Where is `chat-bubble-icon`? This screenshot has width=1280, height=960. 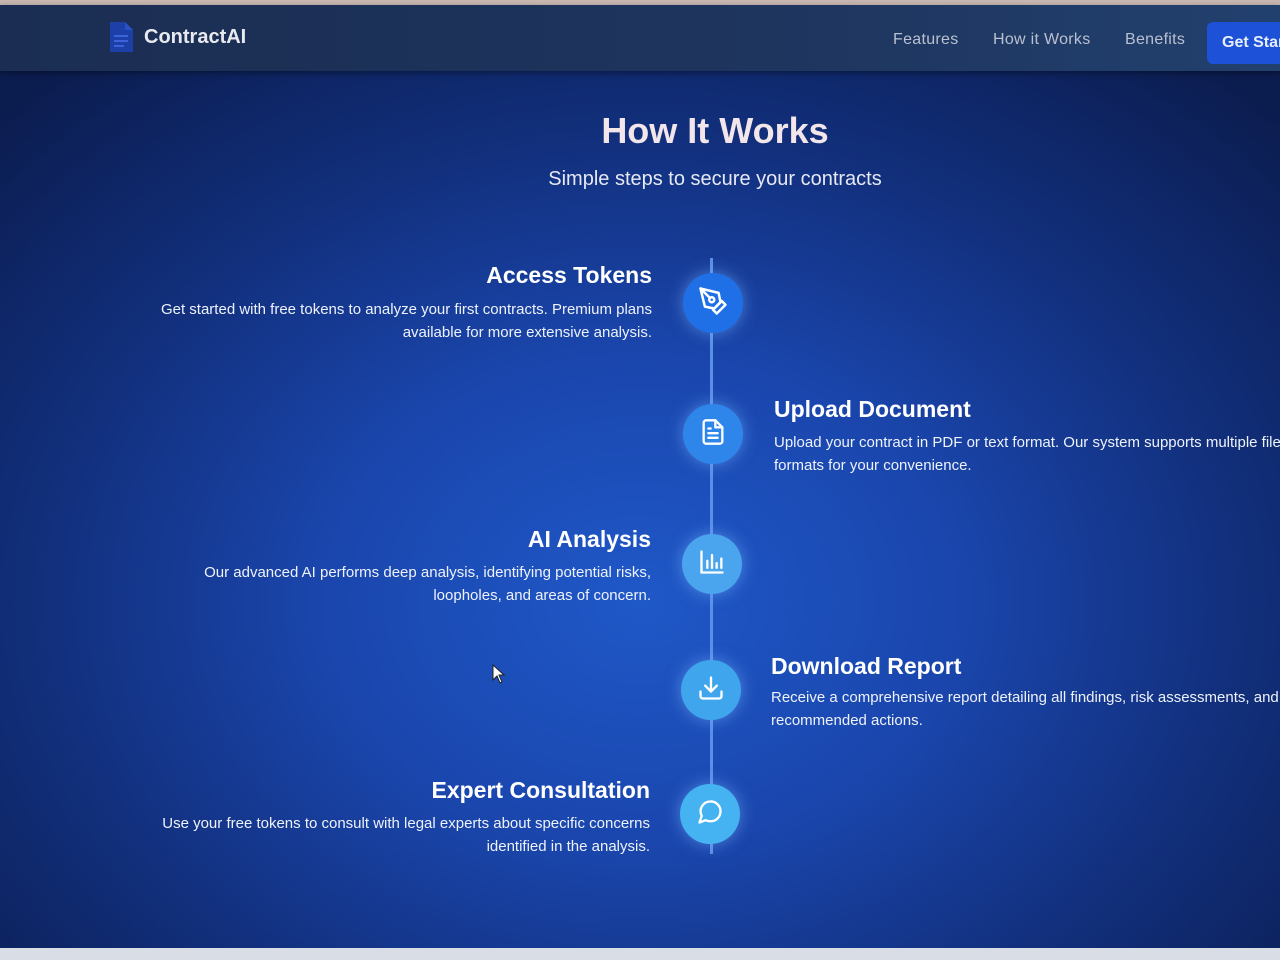
chat-bubble-icon is located at coordinates (710, 814).